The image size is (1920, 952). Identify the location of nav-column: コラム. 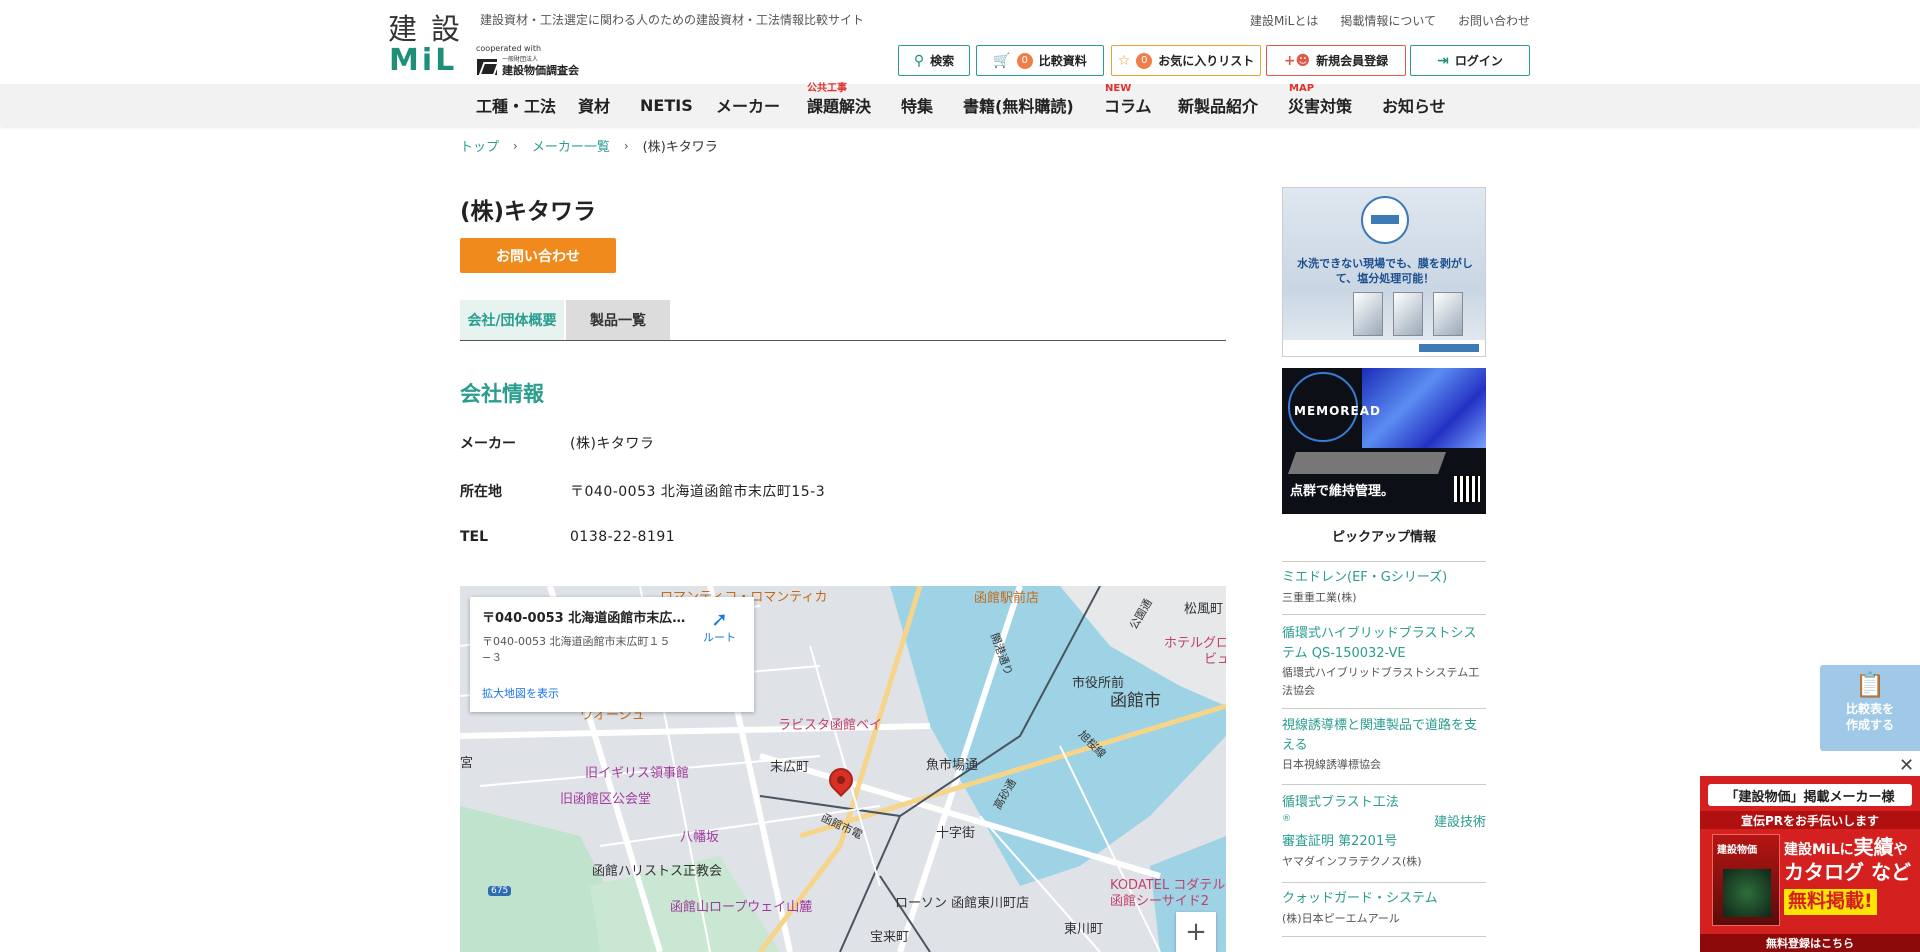
(1128, 105).